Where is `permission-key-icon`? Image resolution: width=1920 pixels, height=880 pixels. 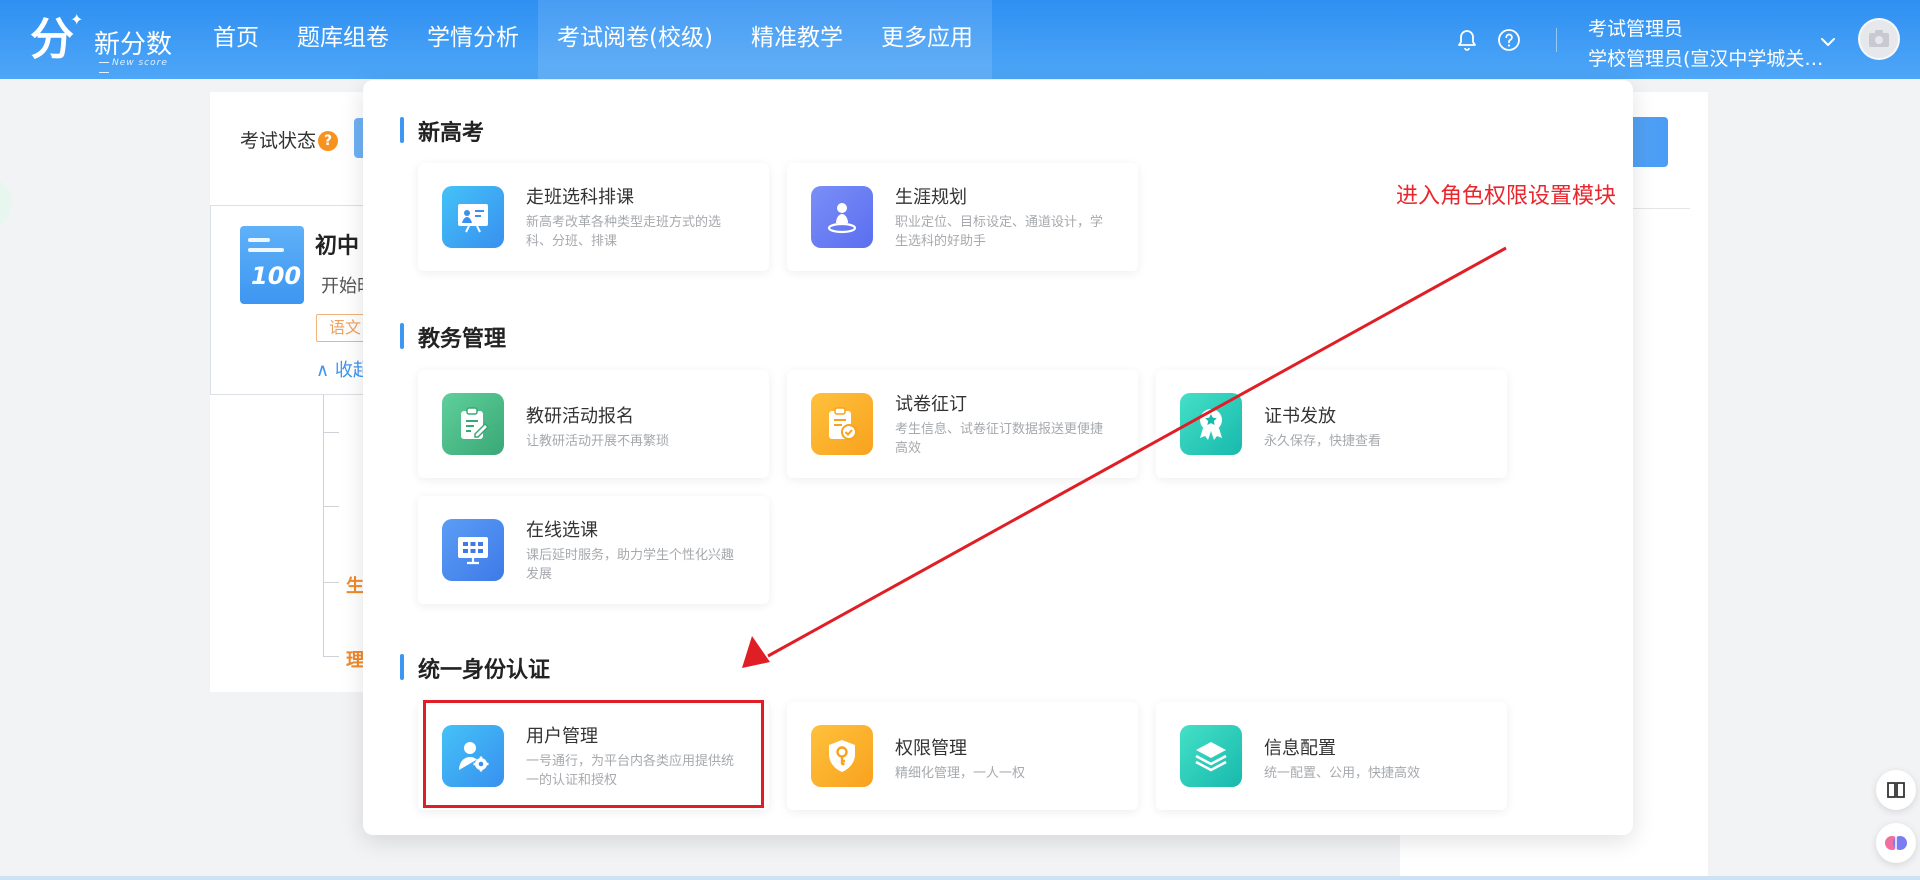 permission-key-icon is located at coordinates (842, 756).